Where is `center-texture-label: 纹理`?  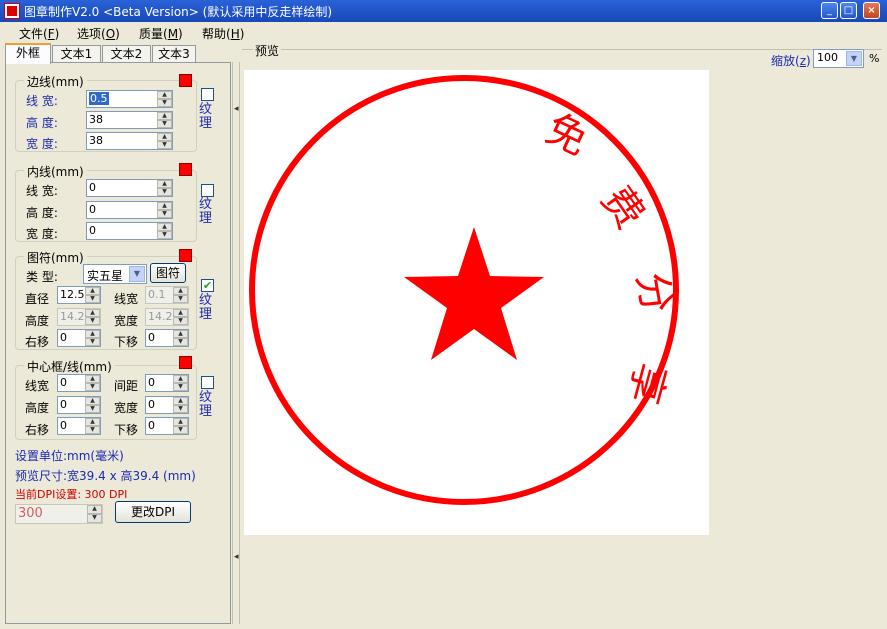
center-texture-label: 纹理 is located at coordinates (206, 404).